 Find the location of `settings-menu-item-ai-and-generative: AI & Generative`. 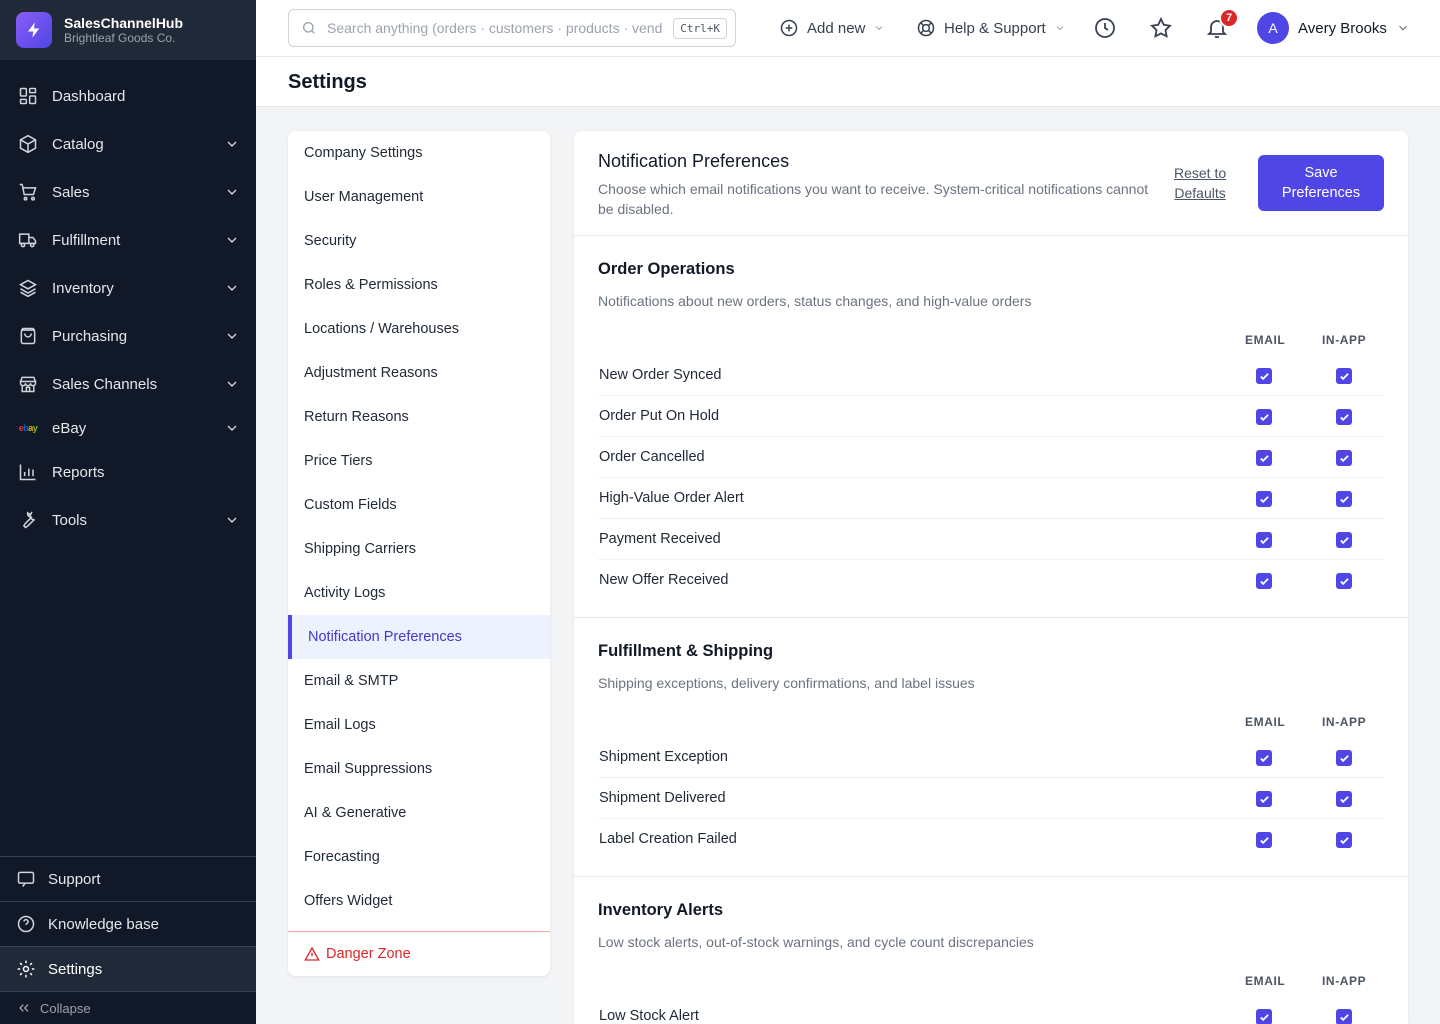

settings-menu-item-ai-and-generative: AI & Generative is located at coordinates (419, 813).